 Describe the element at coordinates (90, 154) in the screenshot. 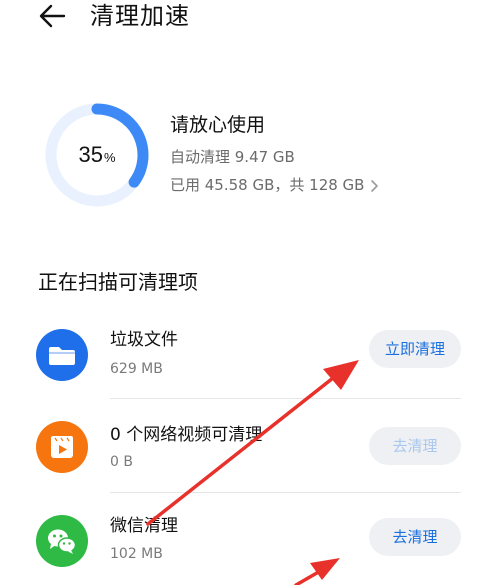

I see `storage-percent-value: 35` at that location.